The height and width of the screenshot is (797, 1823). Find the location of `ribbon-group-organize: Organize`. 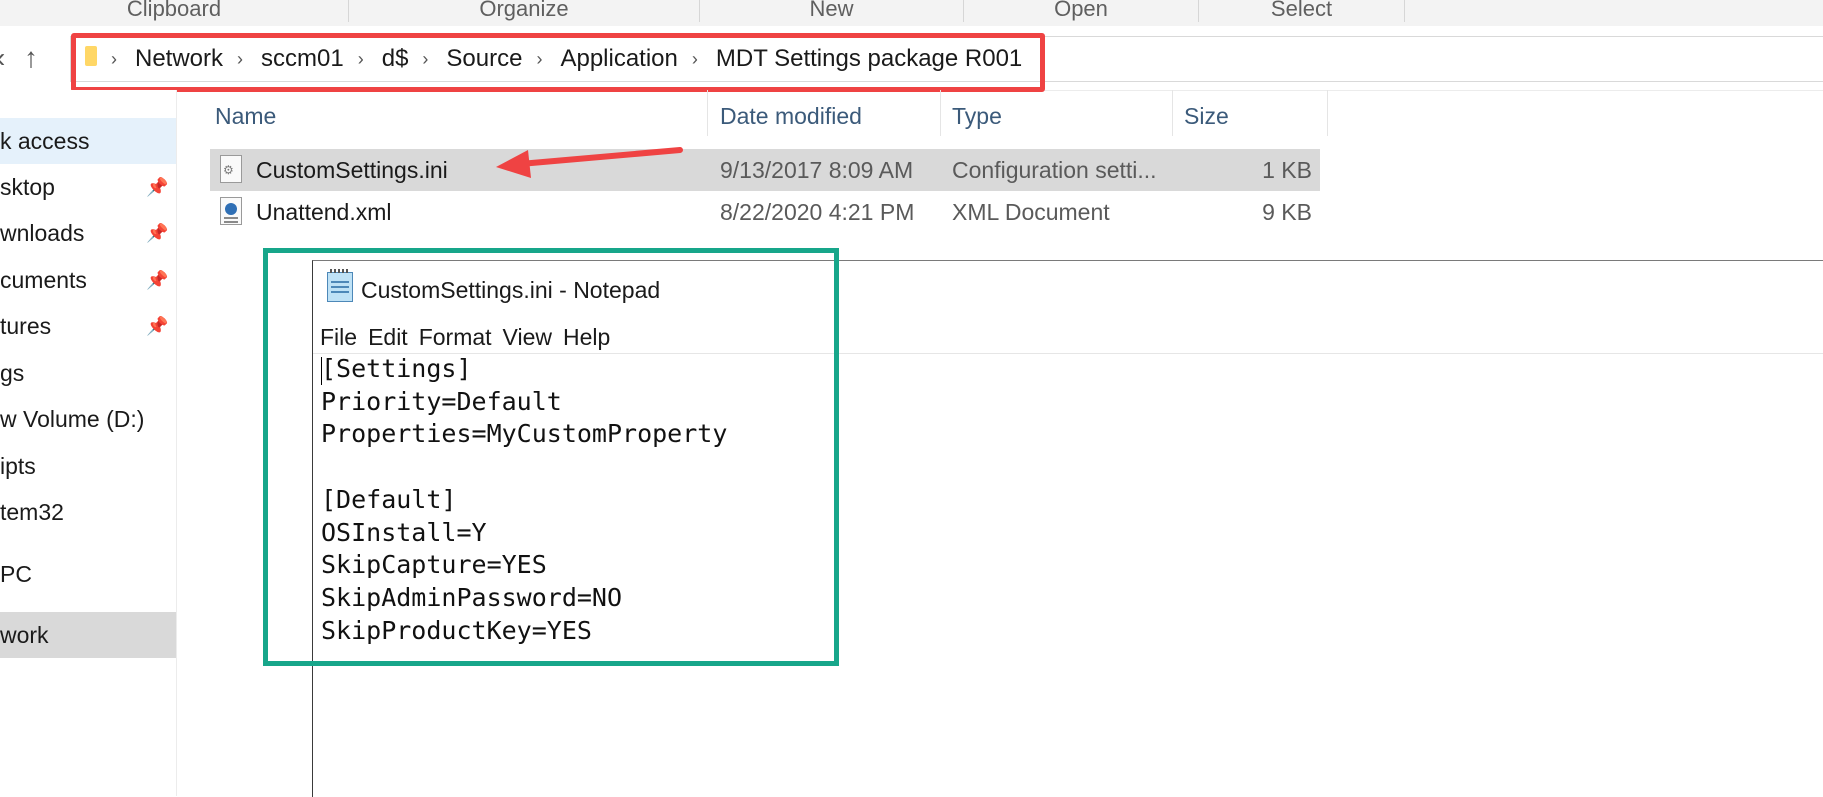

ribbon-group-organize: Organize is located at coordinates (524, 10).